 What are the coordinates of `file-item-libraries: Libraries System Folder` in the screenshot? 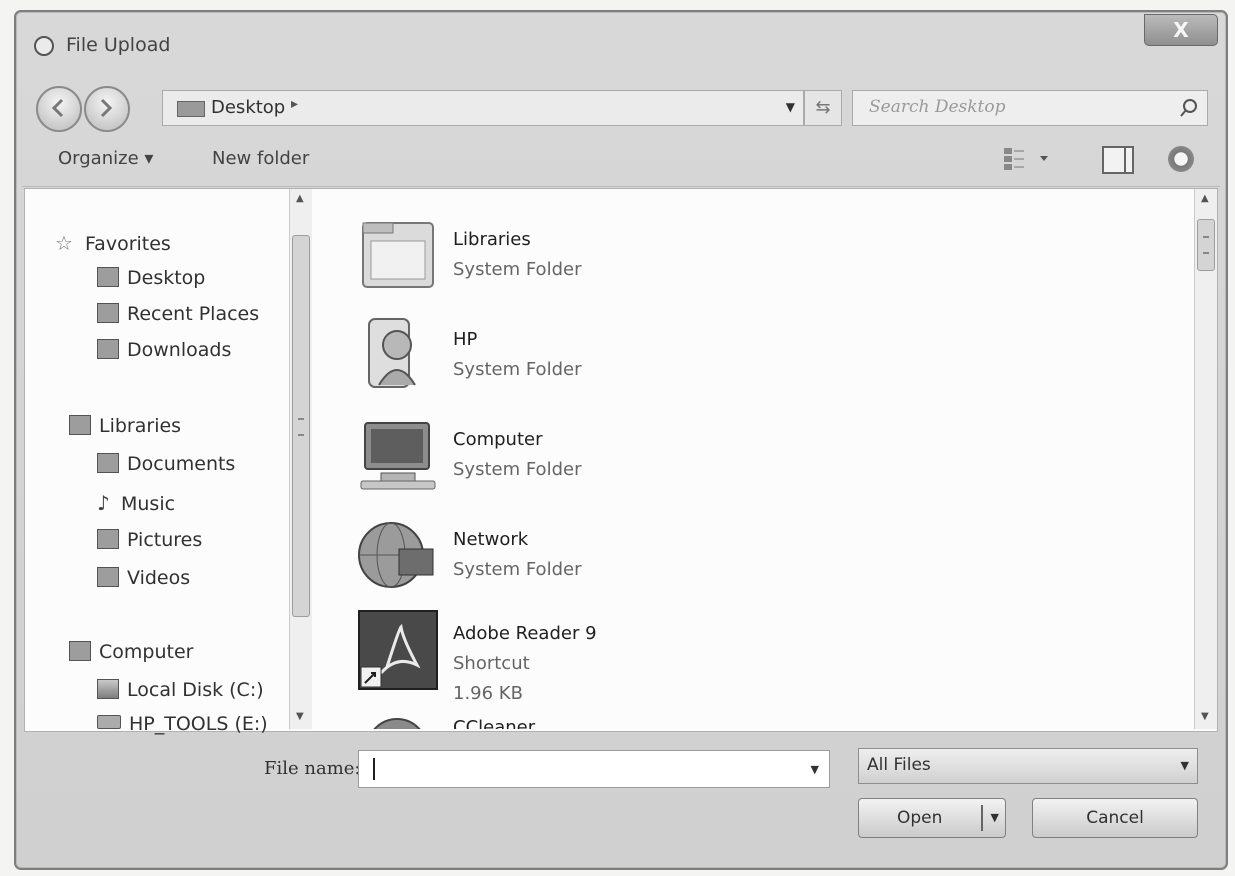 It's located at (607, 261).